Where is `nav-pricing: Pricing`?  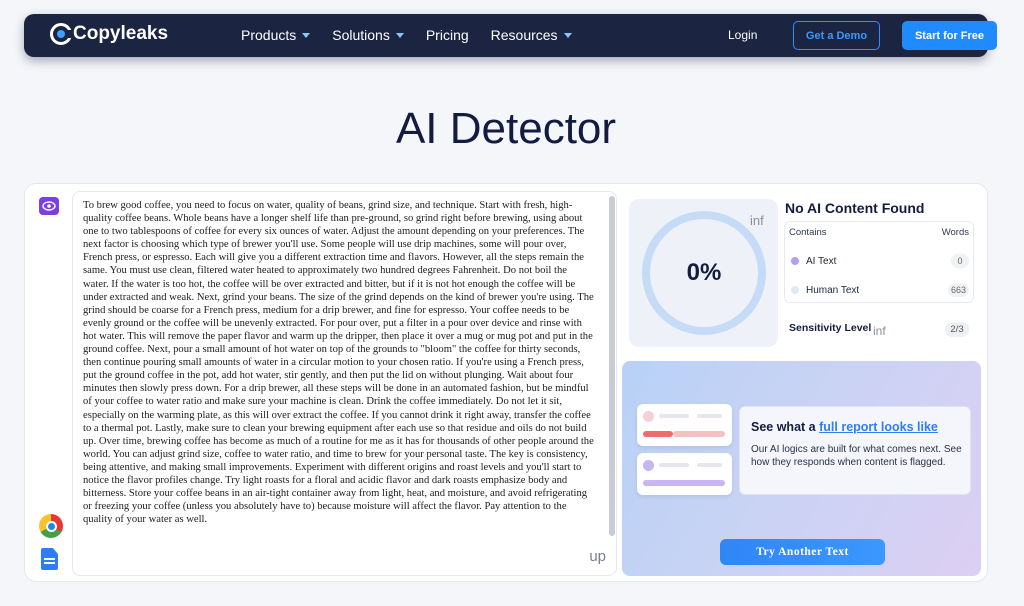 nav-pricing: Pricing is located at coordinates (447, 35).